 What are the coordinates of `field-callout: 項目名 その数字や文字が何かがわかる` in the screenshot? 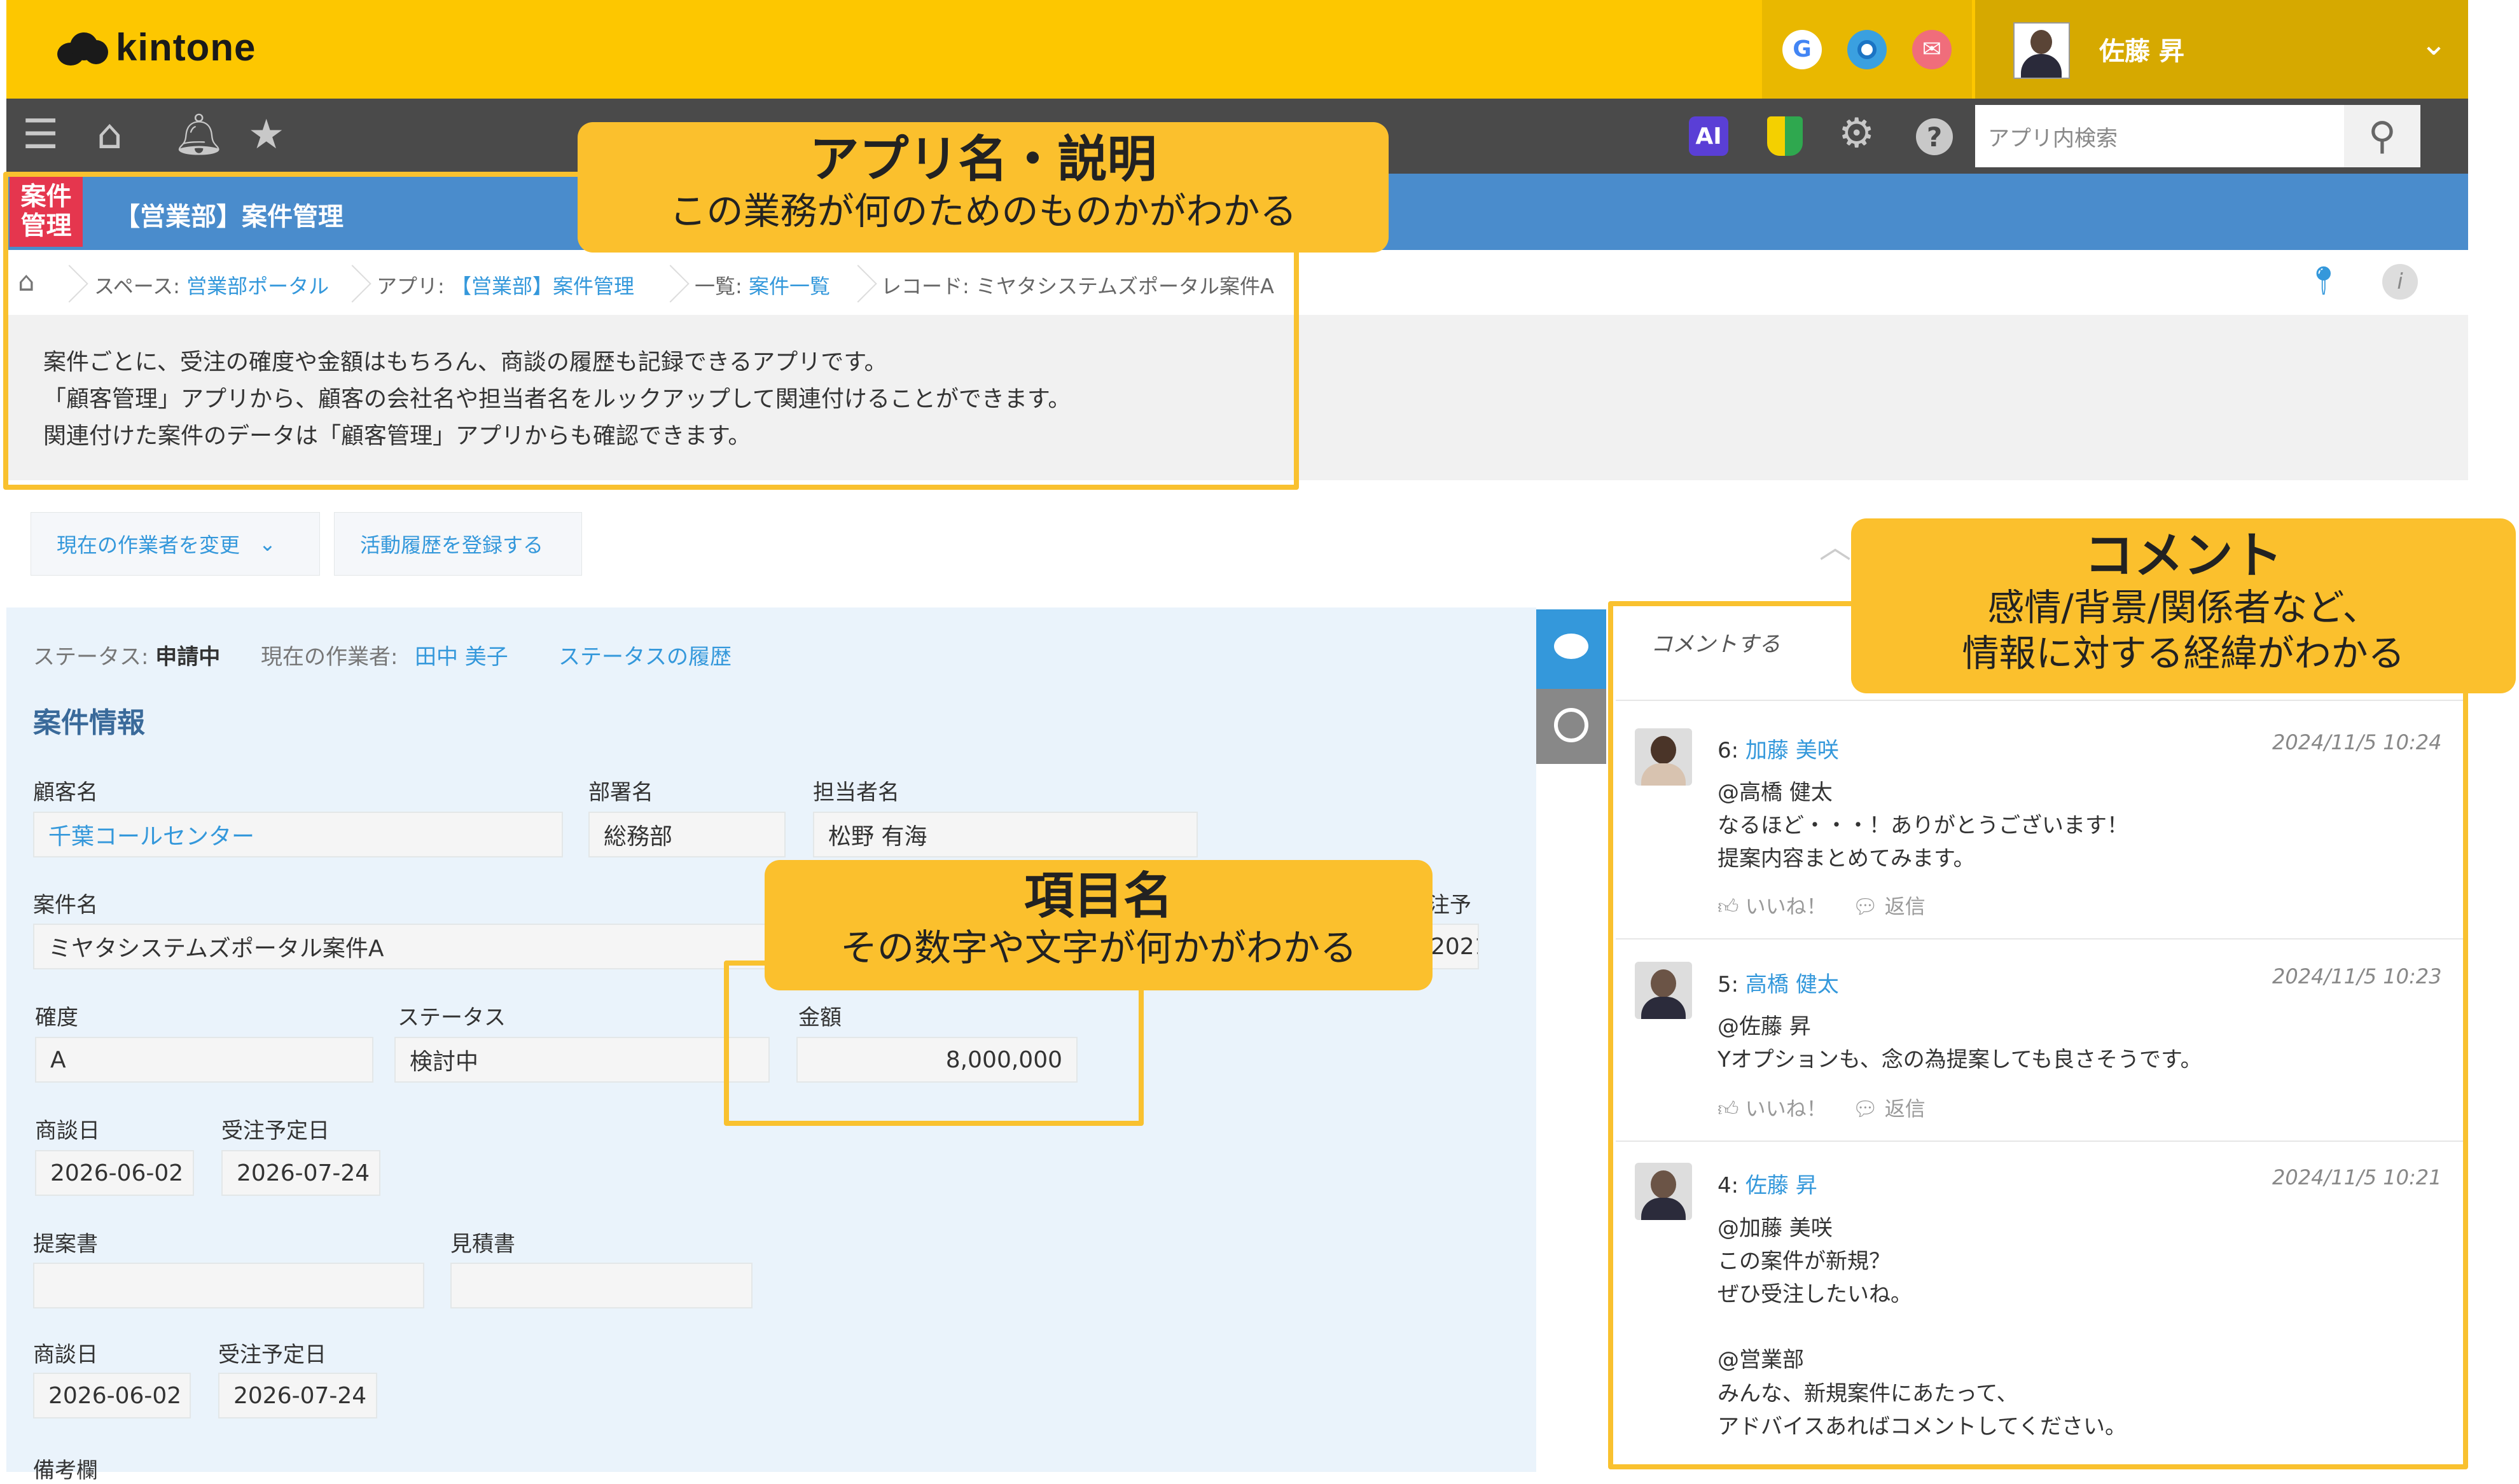 It's located at (1099, 925).